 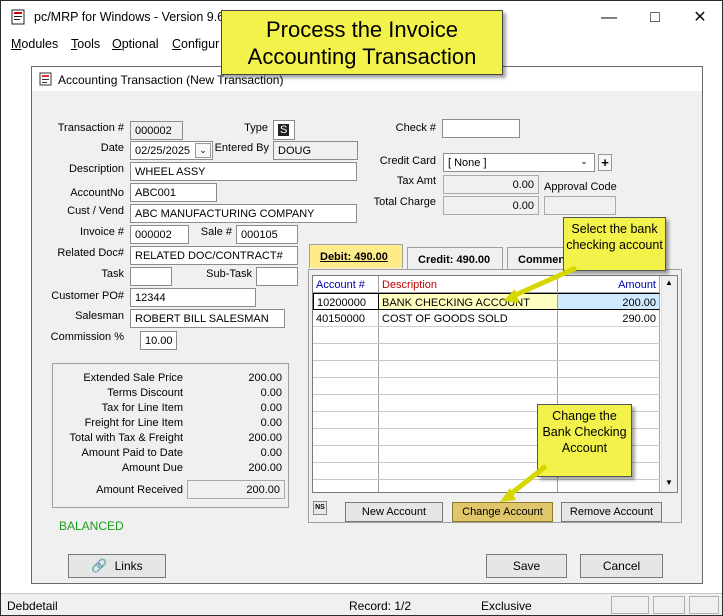 I want to click on custpo-field: 12344, so click(x=193, y=297).